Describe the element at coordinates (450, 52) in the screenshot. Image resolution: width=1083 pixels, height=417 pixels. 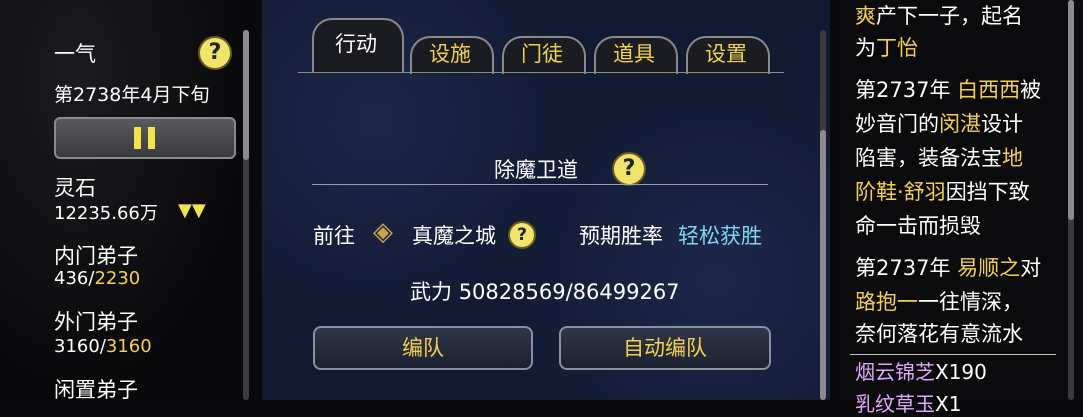
I see `tab-facilities: 设施` at that location.